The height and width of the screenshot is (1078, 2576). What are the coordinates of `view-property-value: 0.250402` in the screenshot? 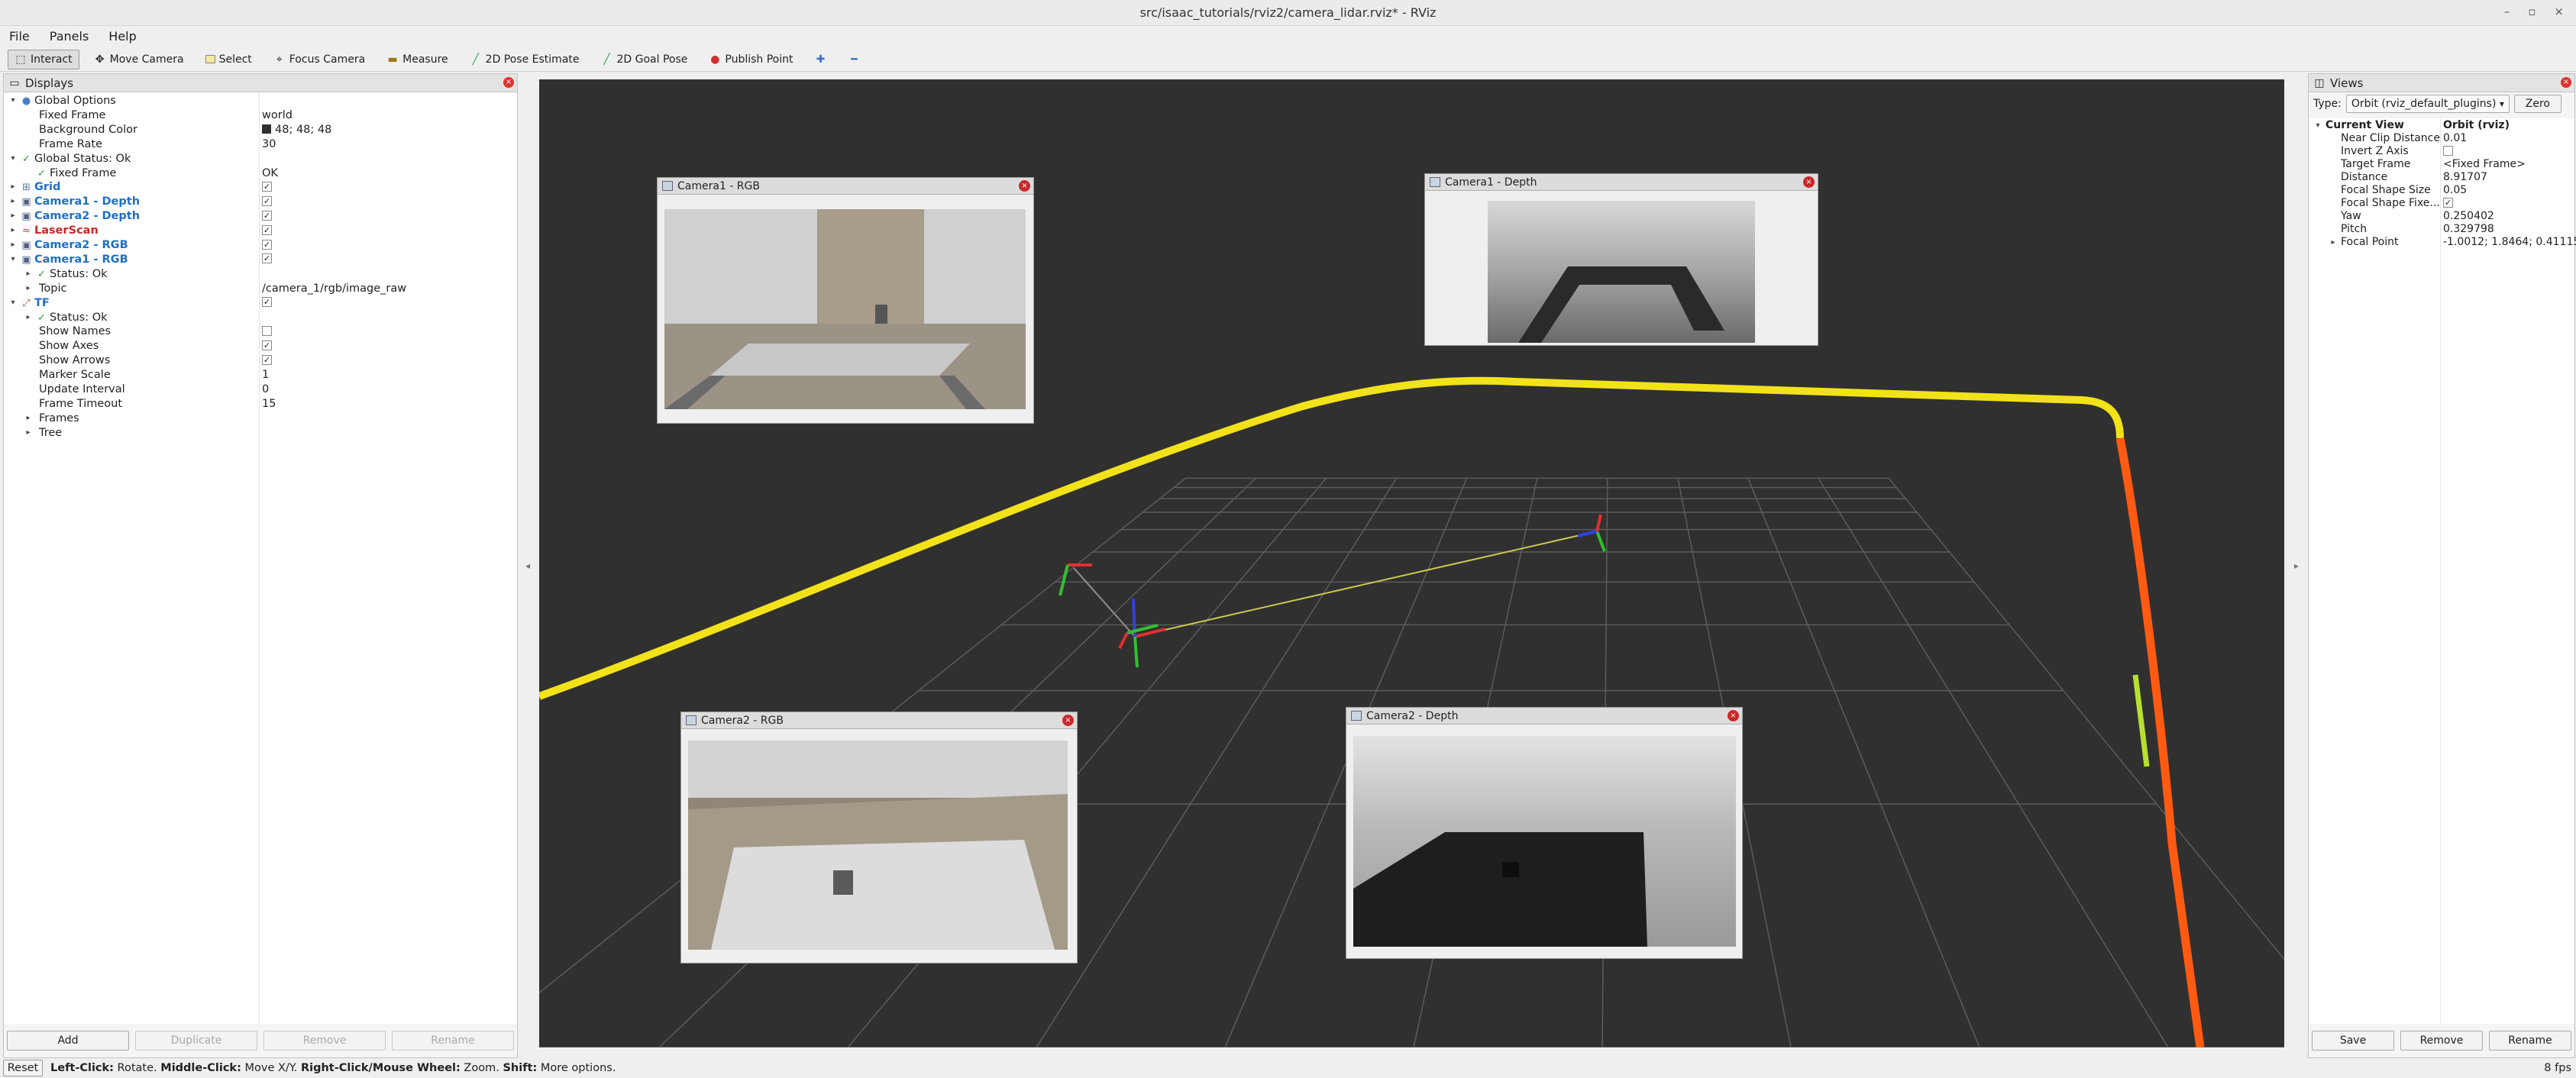 It's located at (2468, 216).